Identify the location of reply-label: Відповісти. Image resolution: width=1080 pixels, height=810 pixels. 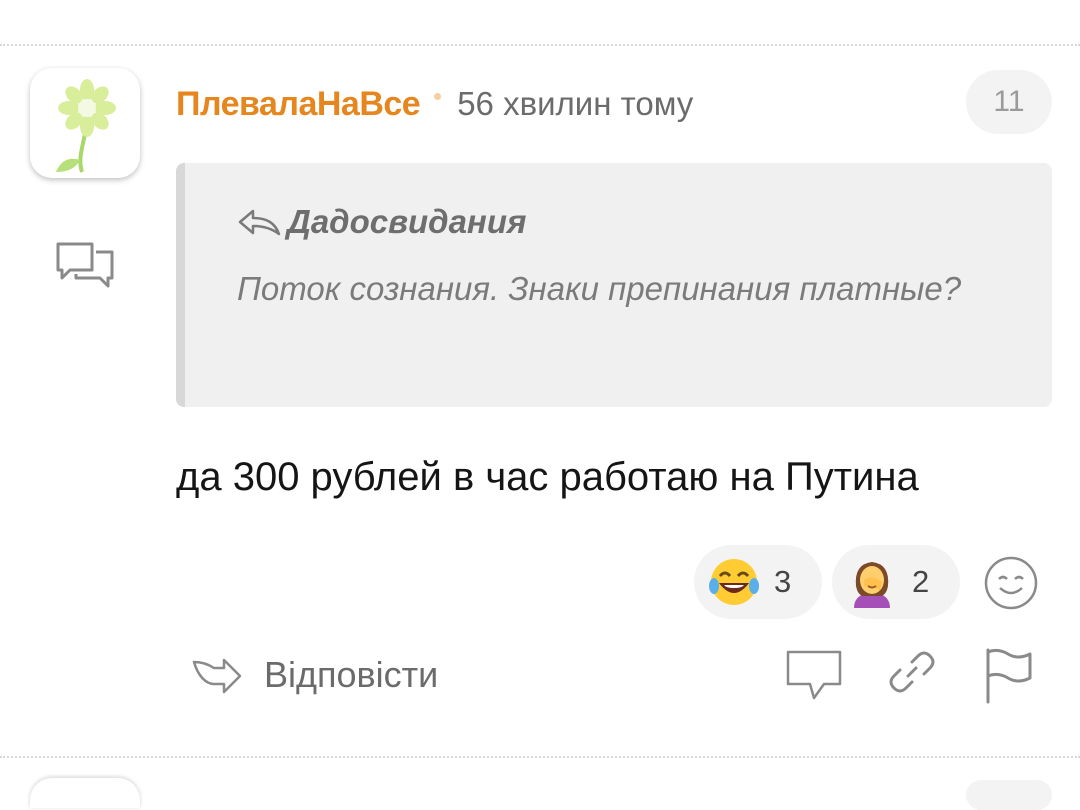
(351, 674).